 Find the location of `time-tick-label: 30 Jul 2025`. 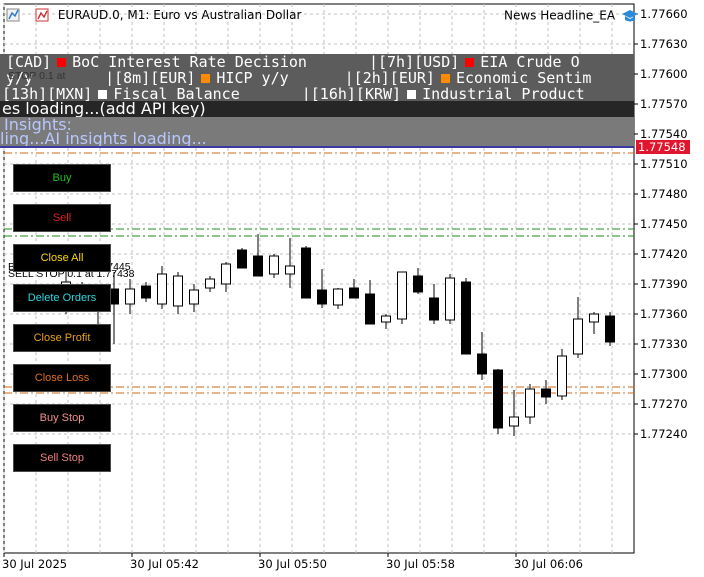

time-tick-label: 30 Jul 2025 is located at coordinates (35, 564).